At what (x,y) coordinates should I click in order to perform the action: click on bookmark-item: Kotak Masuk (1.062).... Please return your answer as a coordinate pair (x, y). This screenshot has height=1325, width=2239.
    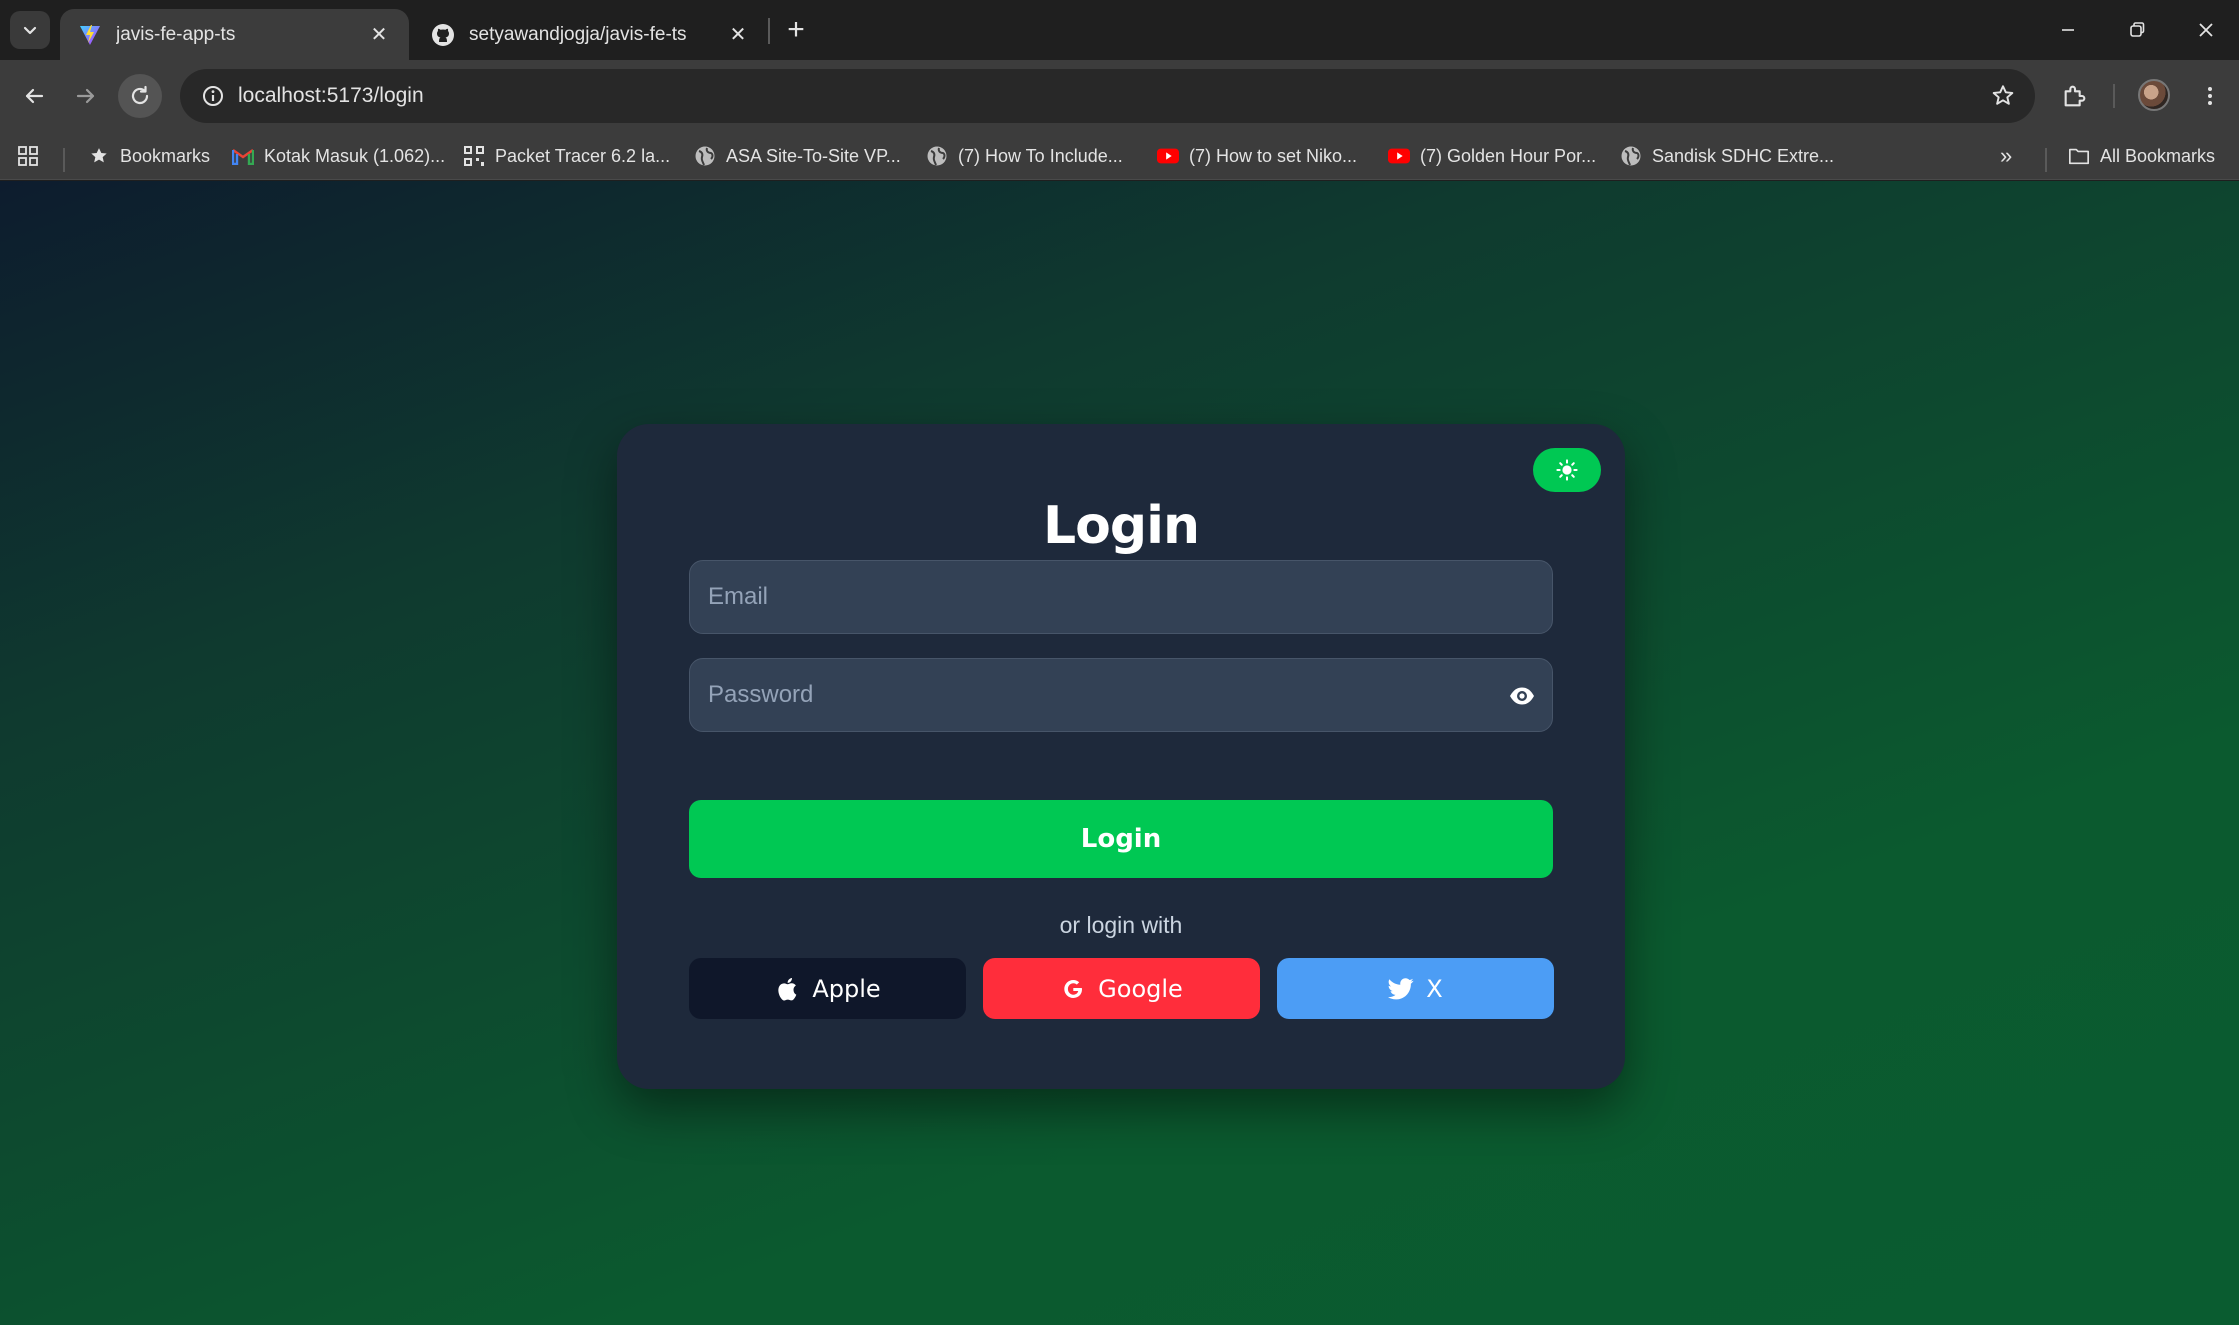
    Looking at the image, I should click on (338, 156).